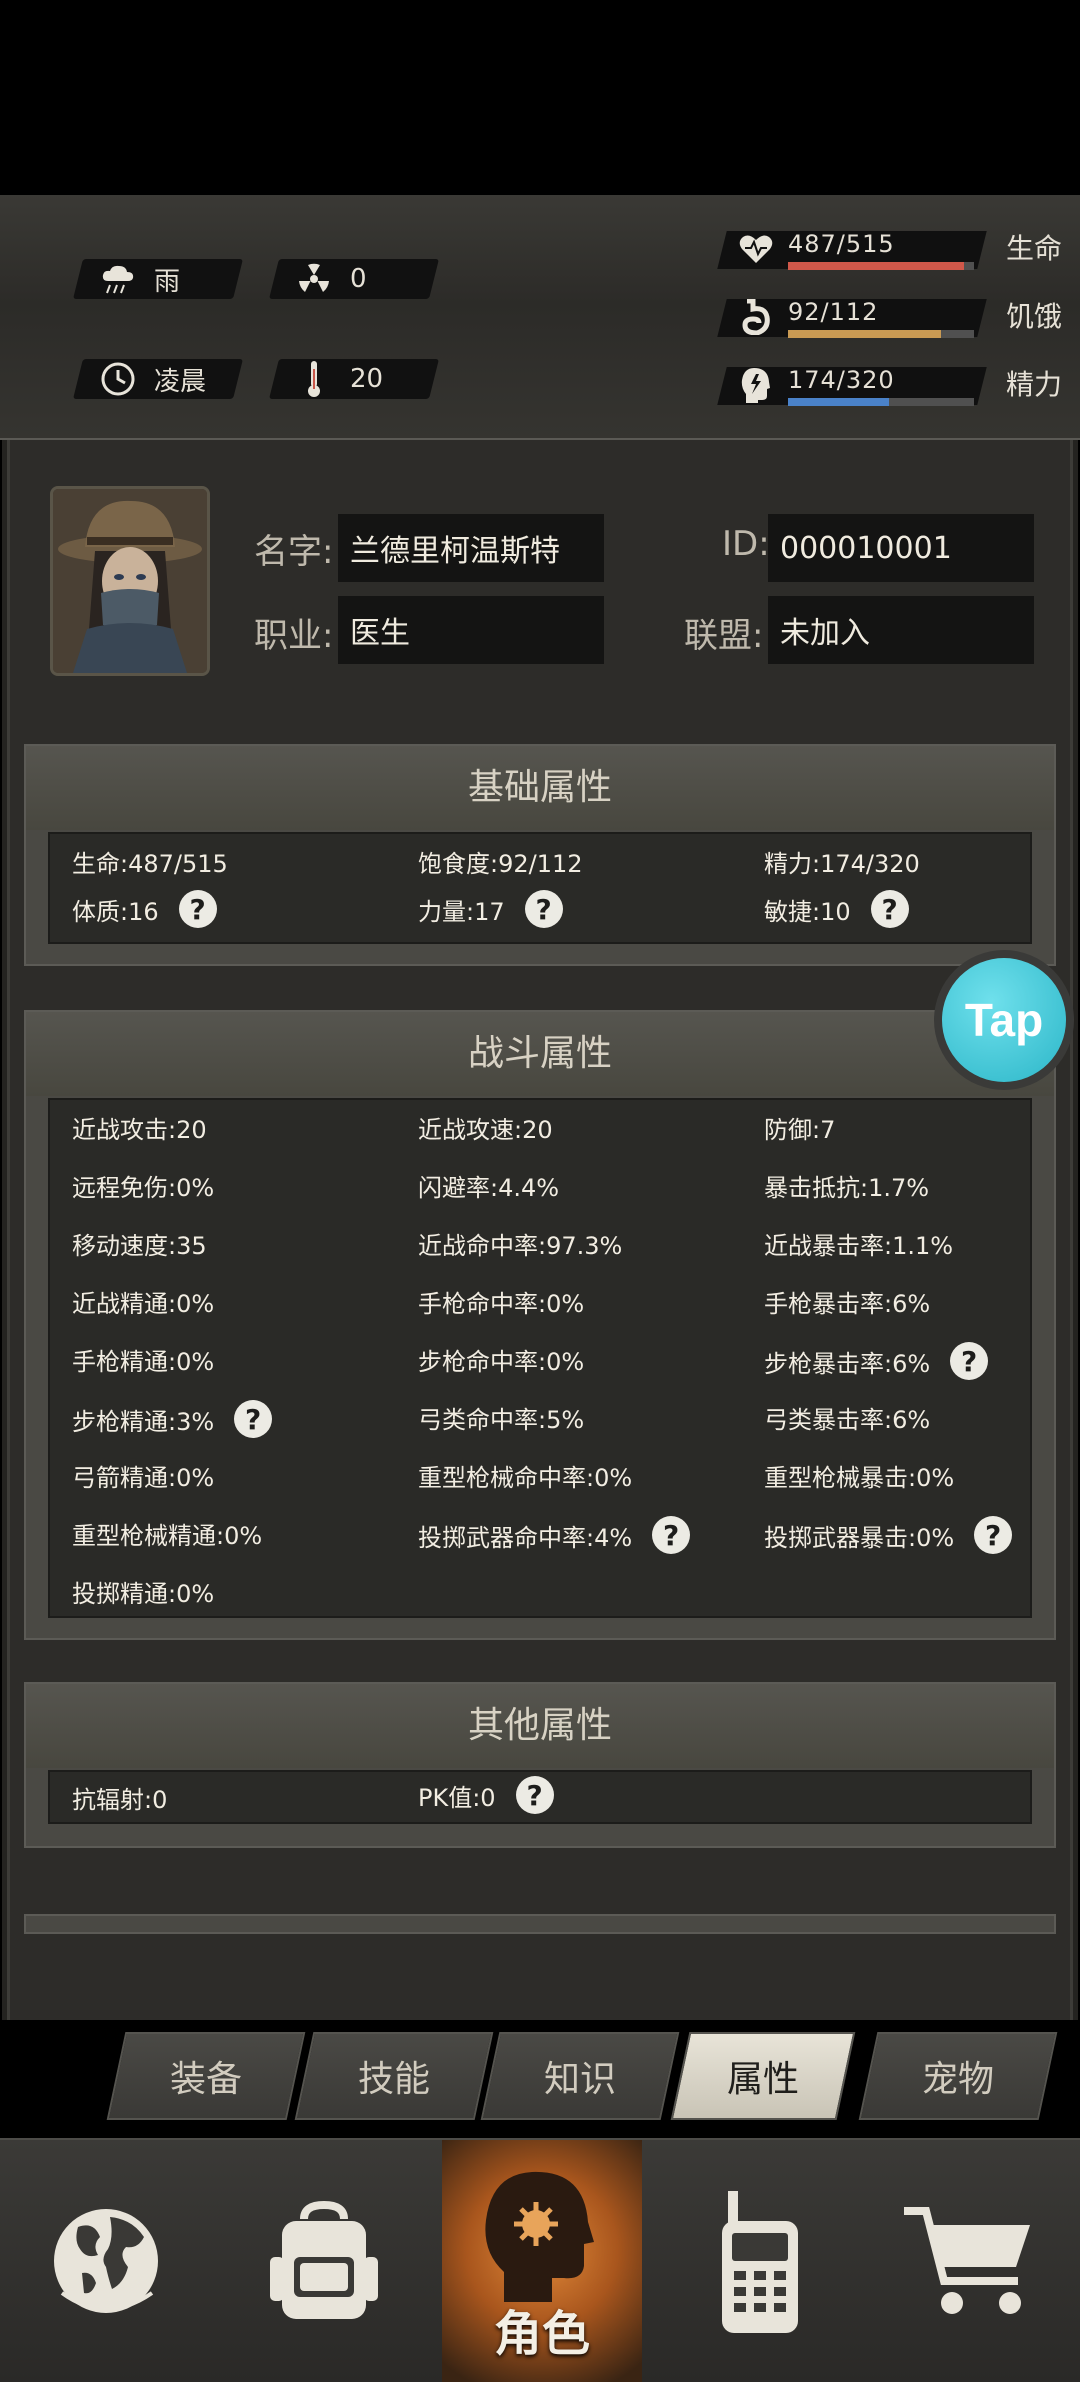 The width and height of the screenshot is (1080, 2382). I want to click on taptap-label: Tap, so click(1004, 1020).